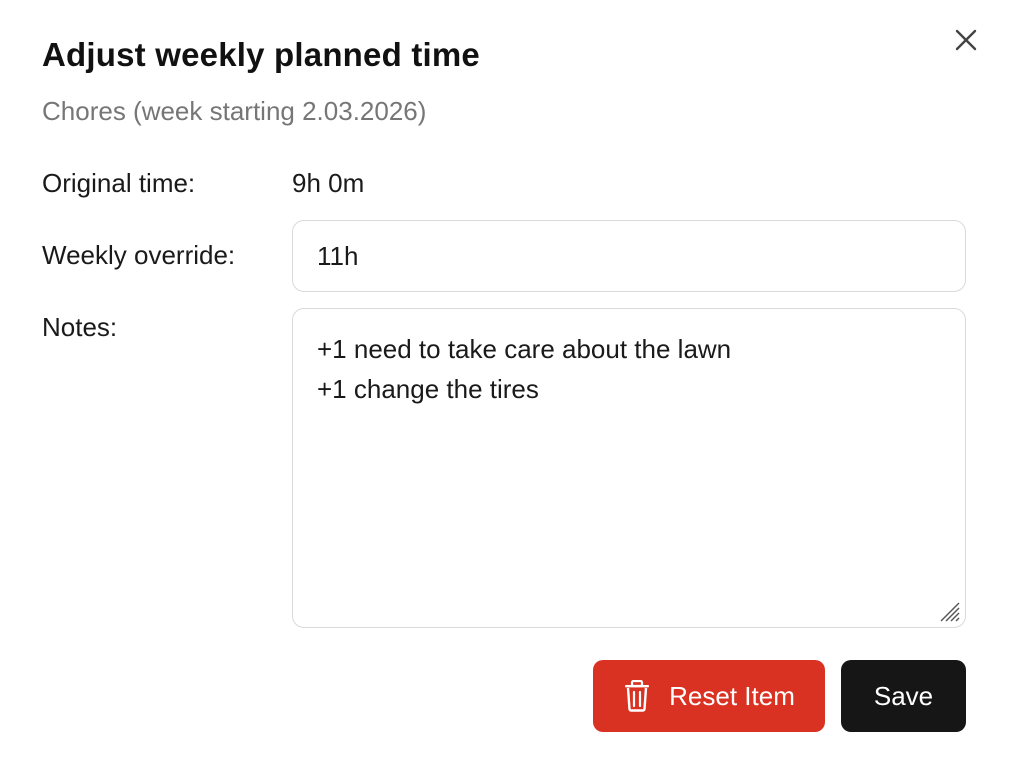 Image resolution: width=1012 pixels, height=768 pixels. What do you see at coordinates (428, 389) in the screenshot?
I see `notes-line: +1 change the tires` at bounding box center [428, 389].